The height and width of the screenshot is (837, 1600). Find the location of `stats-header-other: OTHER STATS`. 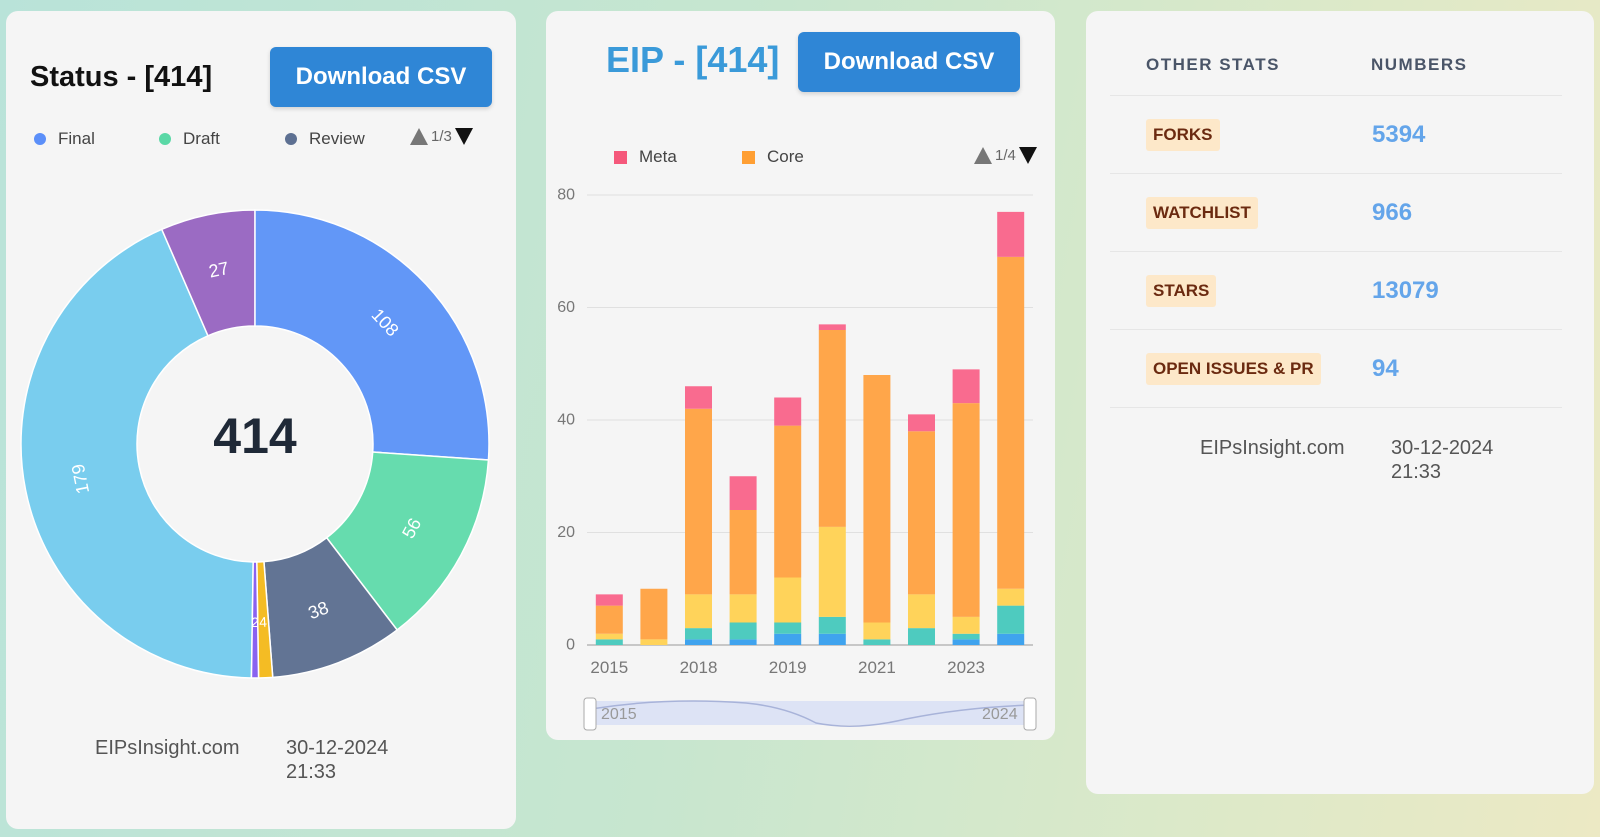

stats-header-other: OTHER STATS is located at coordinates (1213, 64).